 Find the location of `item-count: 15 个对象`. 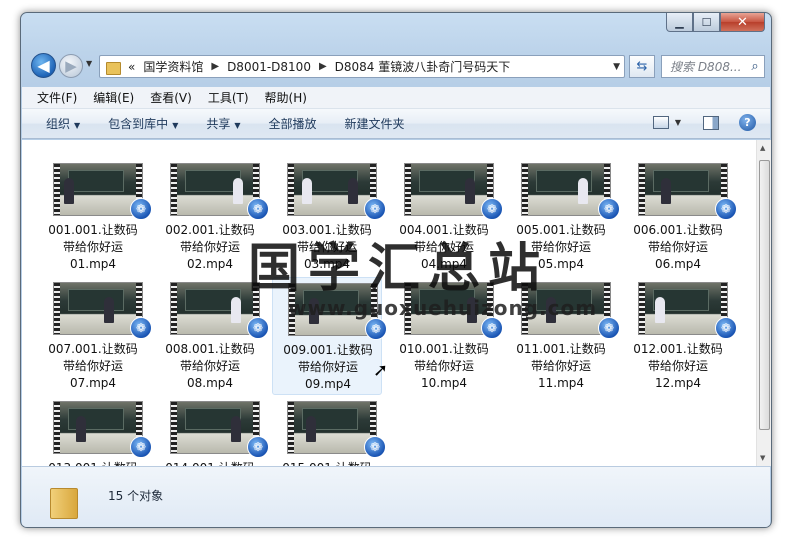

item-count: 15 个对象 is located at coordinates (136, 496).